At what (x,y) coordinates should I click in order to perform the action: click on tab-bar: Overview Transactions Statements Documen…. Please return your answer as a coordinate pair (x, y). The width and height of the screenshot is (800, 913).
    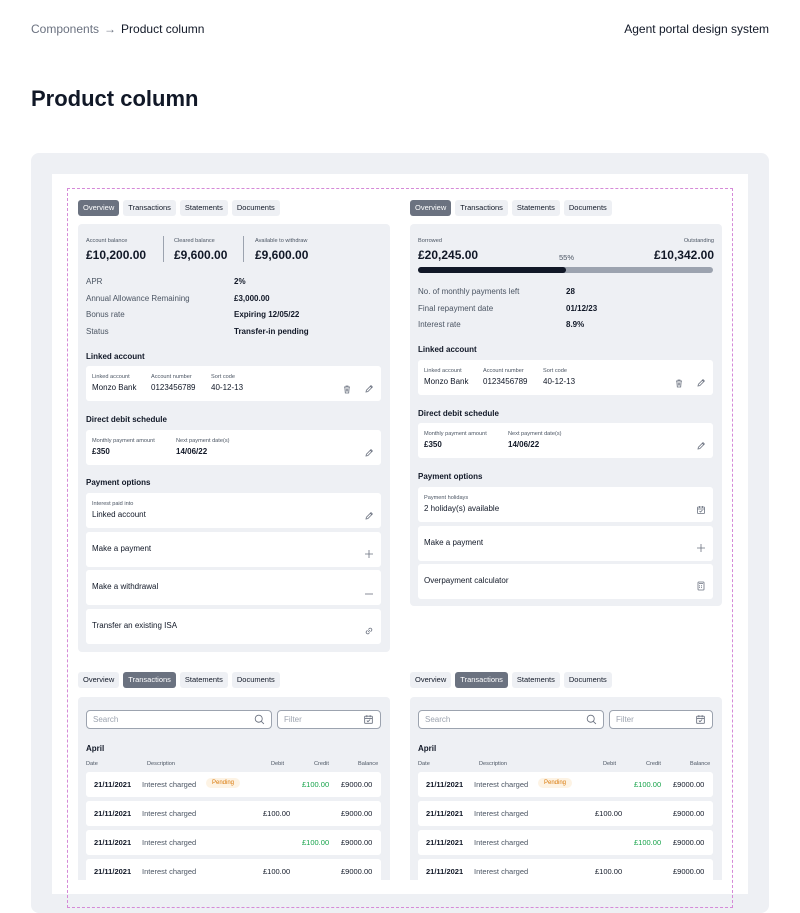
    Looking at the image, I should click on (566, 208).